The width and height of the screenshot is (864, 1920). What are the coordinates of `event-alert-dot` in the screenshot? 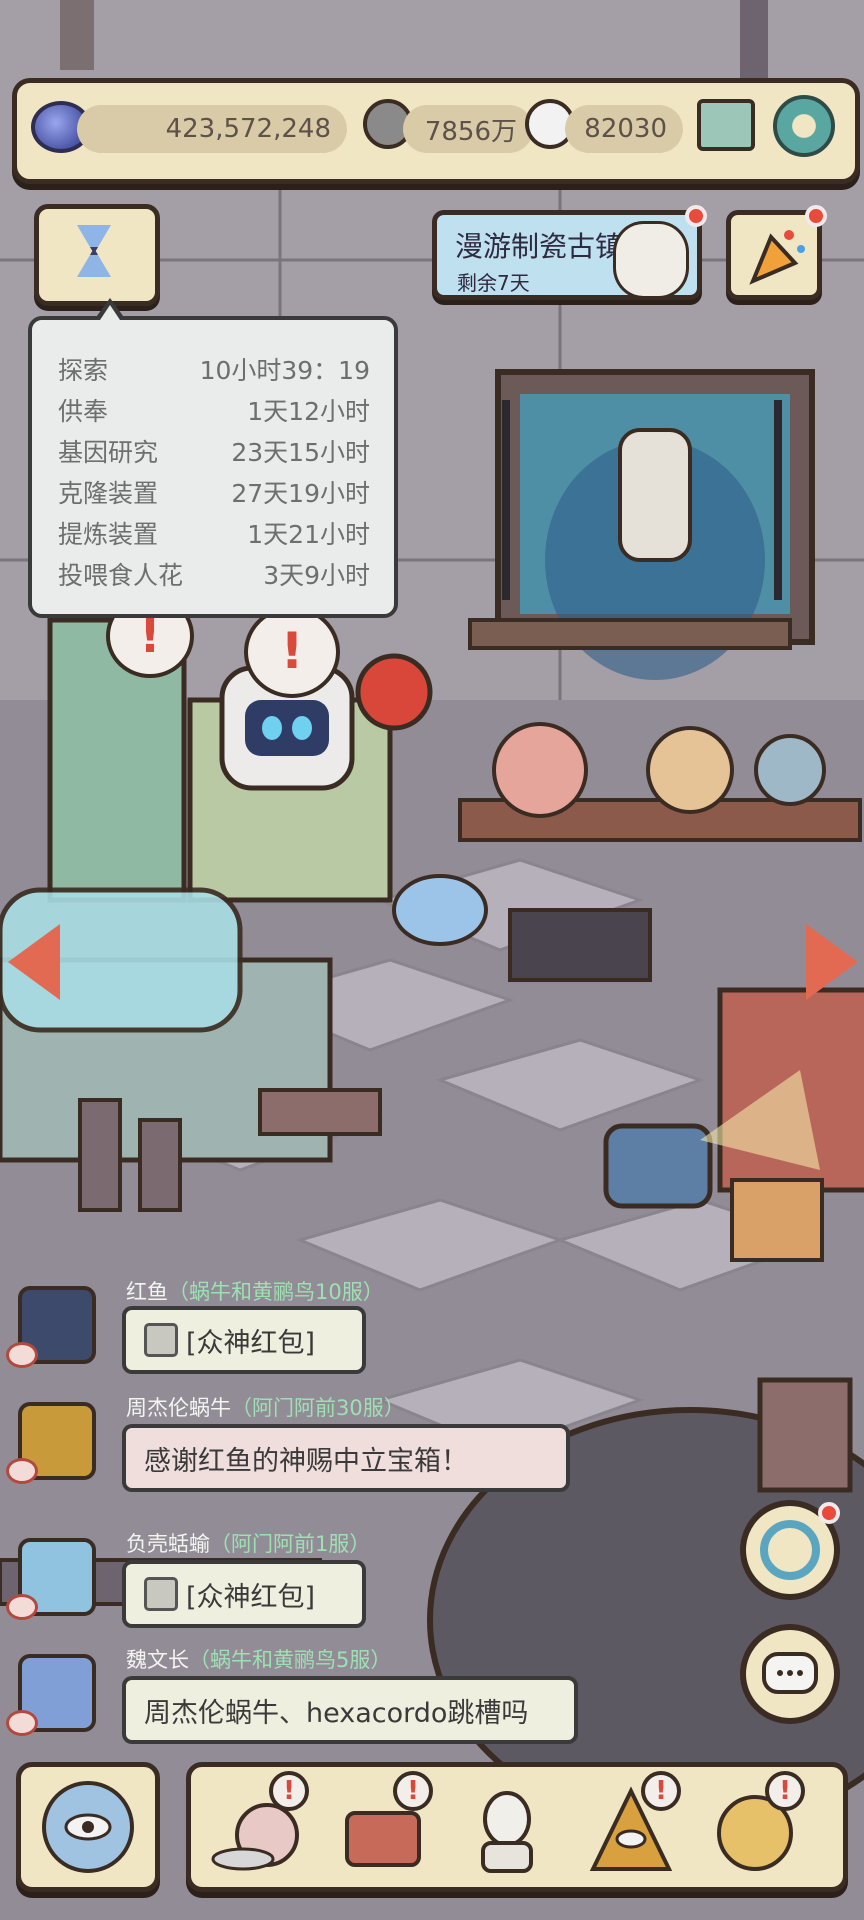 It's located at (696, 216).